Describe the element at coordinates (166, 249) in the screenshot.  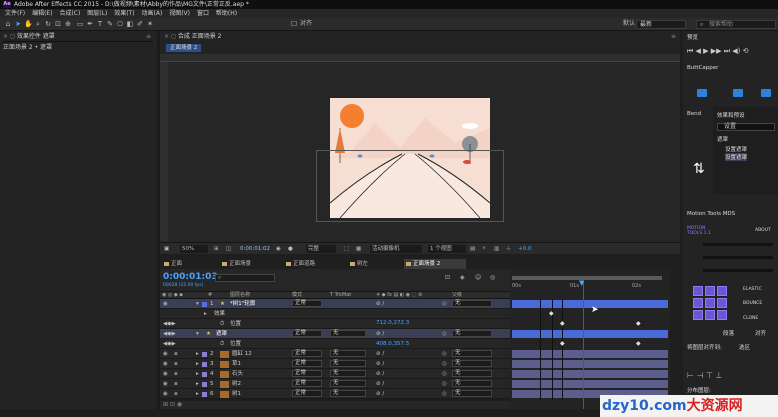
I see `ram-preview-icon: ▣` at that location.